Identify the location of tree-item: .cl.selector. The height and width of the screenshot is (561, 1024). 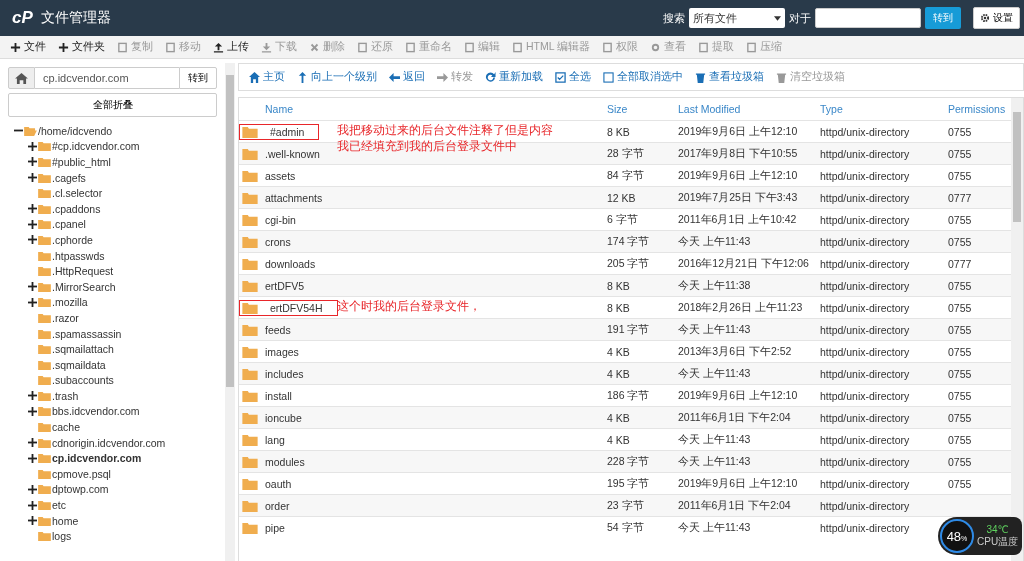
(112, 193).